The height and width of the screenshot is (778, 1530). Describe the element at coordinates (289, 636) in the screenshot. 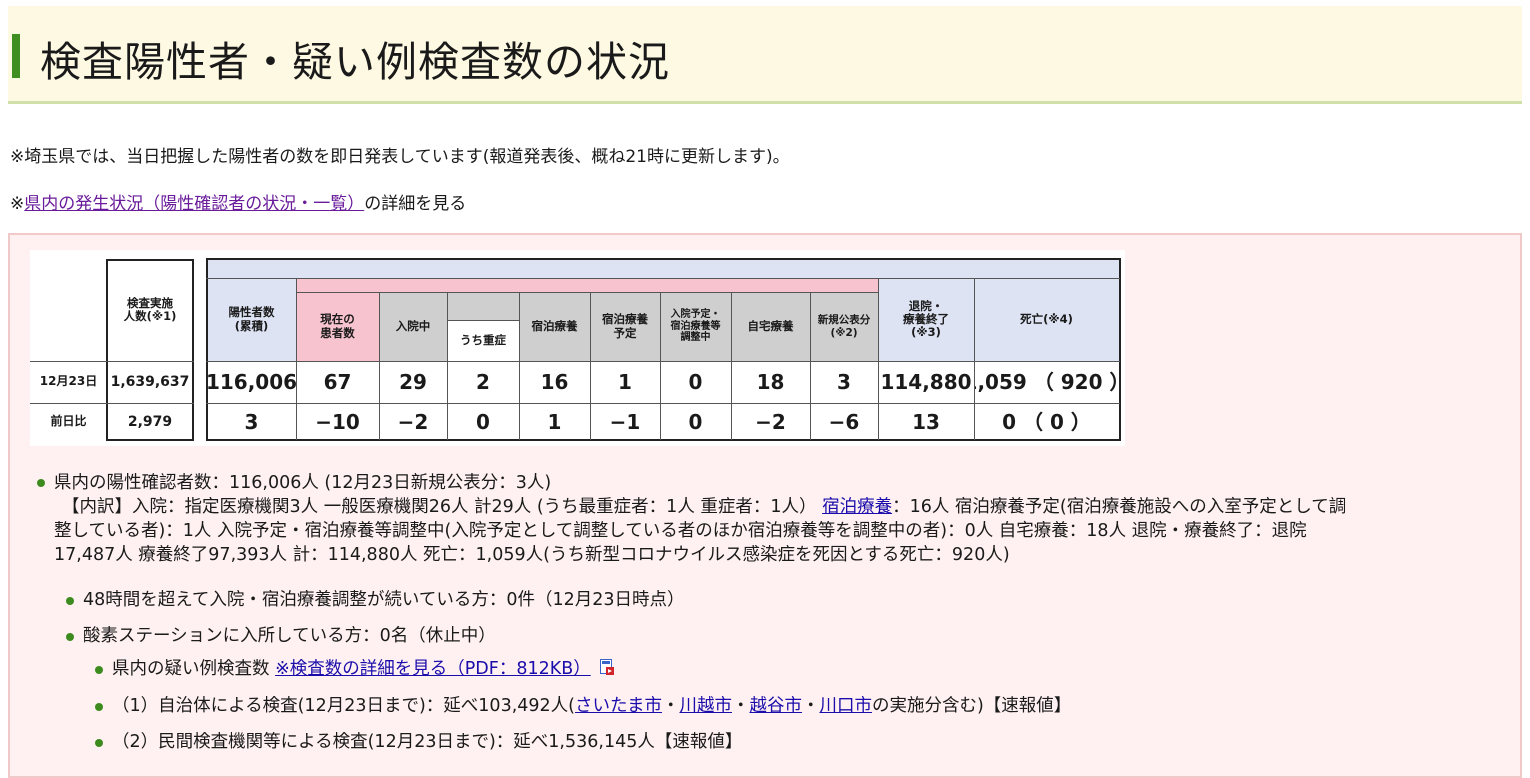

I see `oxygen-station-item: 酸素ステーションに入所している方：0名（休止中）` at that location.